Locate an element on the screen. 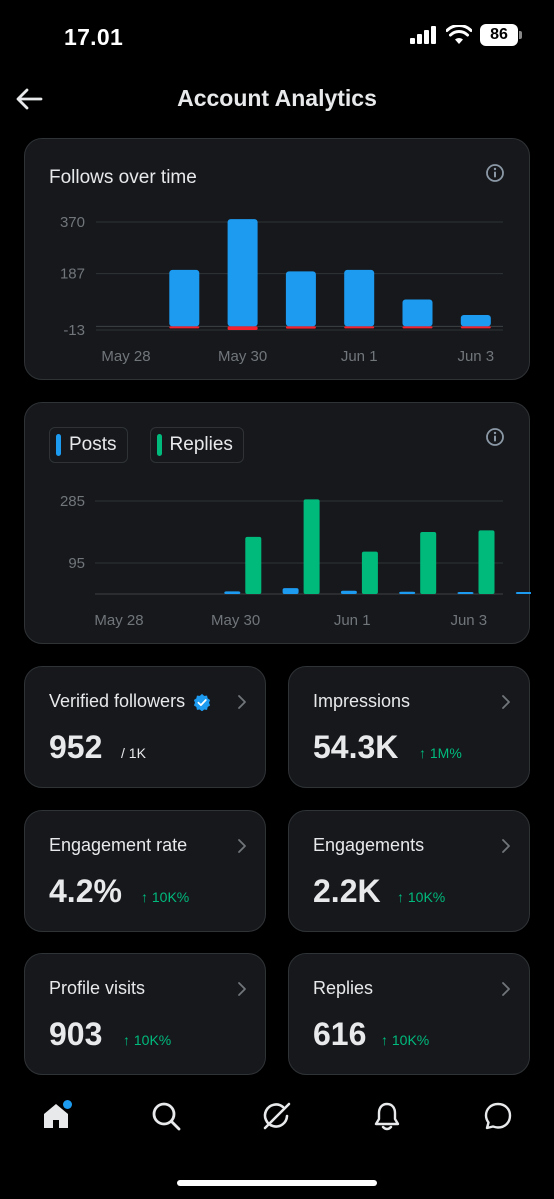  verified-followers-total: / 1K is located at coordinates (133, 753).